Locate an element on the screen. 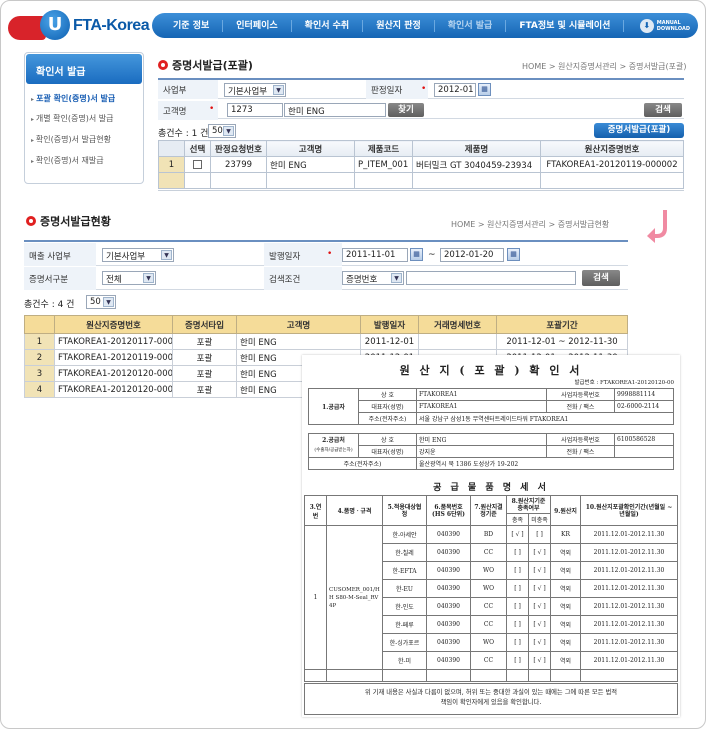 The image size is (706, 729). total-count: 총건수 : 1 건 is located at coordinates (183, 134).